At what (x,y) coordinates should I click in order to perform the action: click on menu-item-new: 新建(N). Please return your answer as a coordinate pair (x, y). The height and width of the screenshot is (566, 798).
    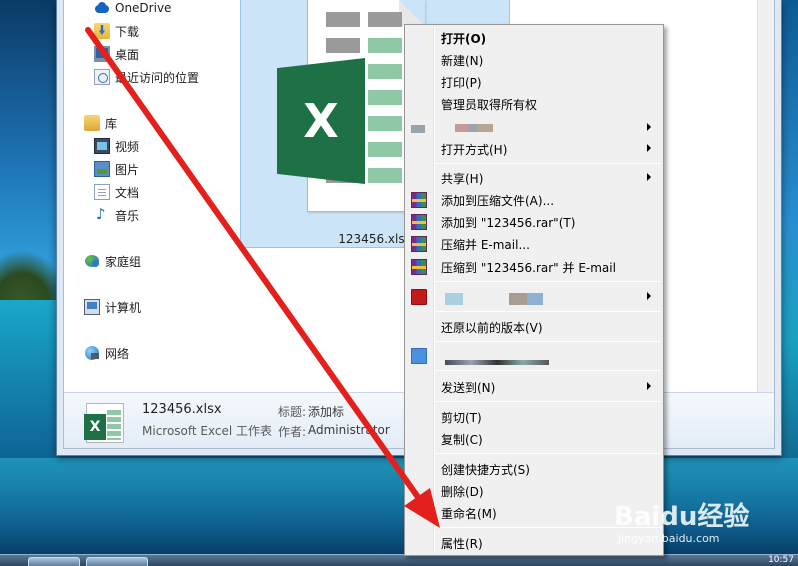
    Looking at the image, I should click on (534, 60).